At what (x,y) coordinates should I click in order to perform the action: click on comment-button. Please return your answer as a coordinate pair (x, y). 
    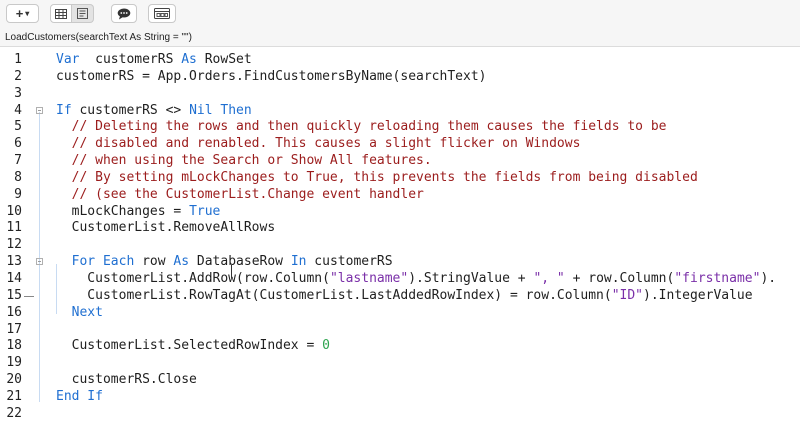
    Looking at the image, I should click on (124, 13).